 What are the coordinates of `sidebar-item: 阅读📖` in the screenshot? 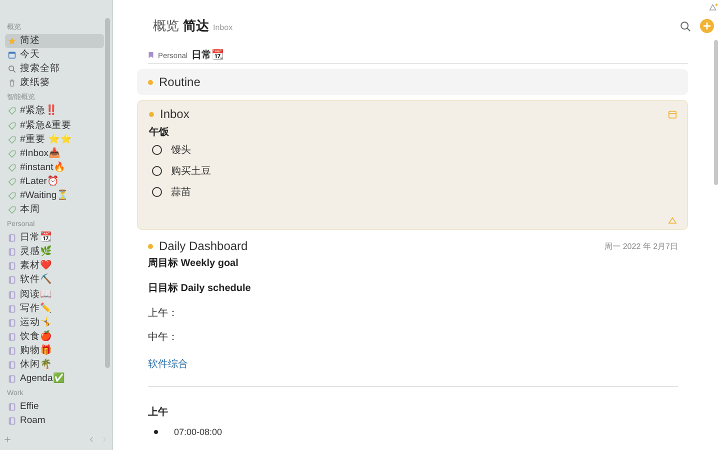 It's located at (54, 295).